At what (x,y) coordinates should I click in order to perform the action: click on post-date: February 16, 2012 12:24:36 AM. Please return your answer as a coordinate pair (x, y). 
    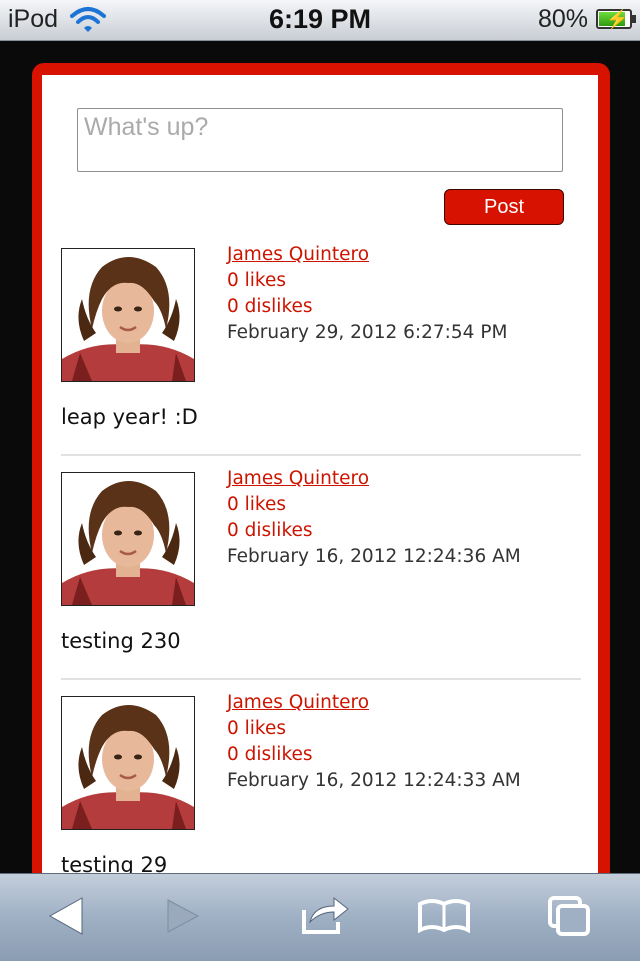
    Looking at the image, I should click on (374, 556).